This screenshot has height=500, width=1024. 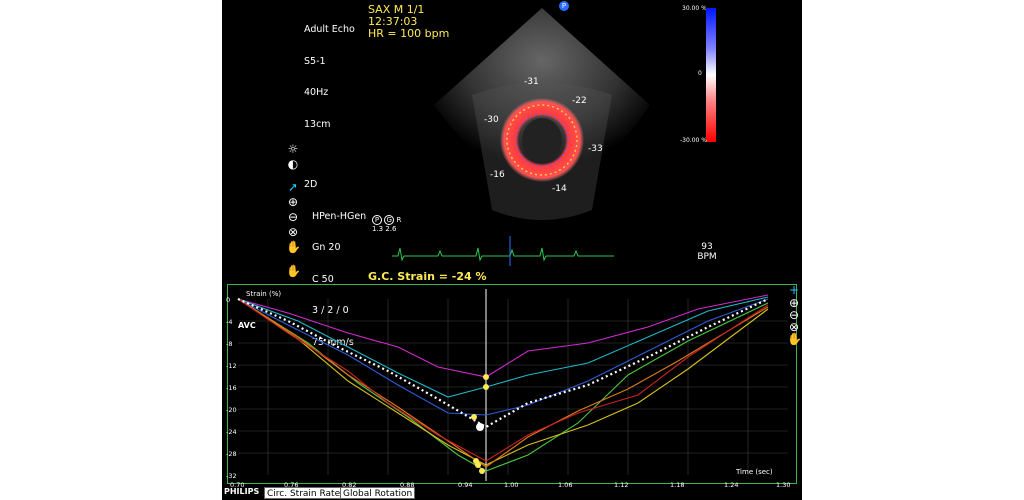 I want to click on pgr-values: 1.3 2.6, so click(x=384, y=229).